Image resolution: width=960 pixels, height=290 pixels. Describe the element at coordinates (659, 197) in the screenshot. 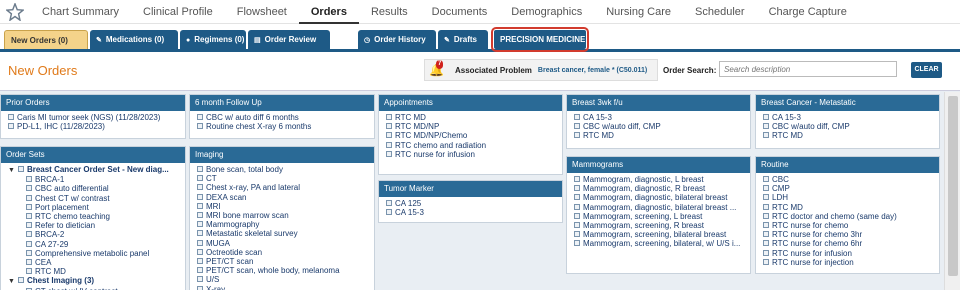

I see `order-item: Mammogram, diagnostic, bilateral breast` at that location.